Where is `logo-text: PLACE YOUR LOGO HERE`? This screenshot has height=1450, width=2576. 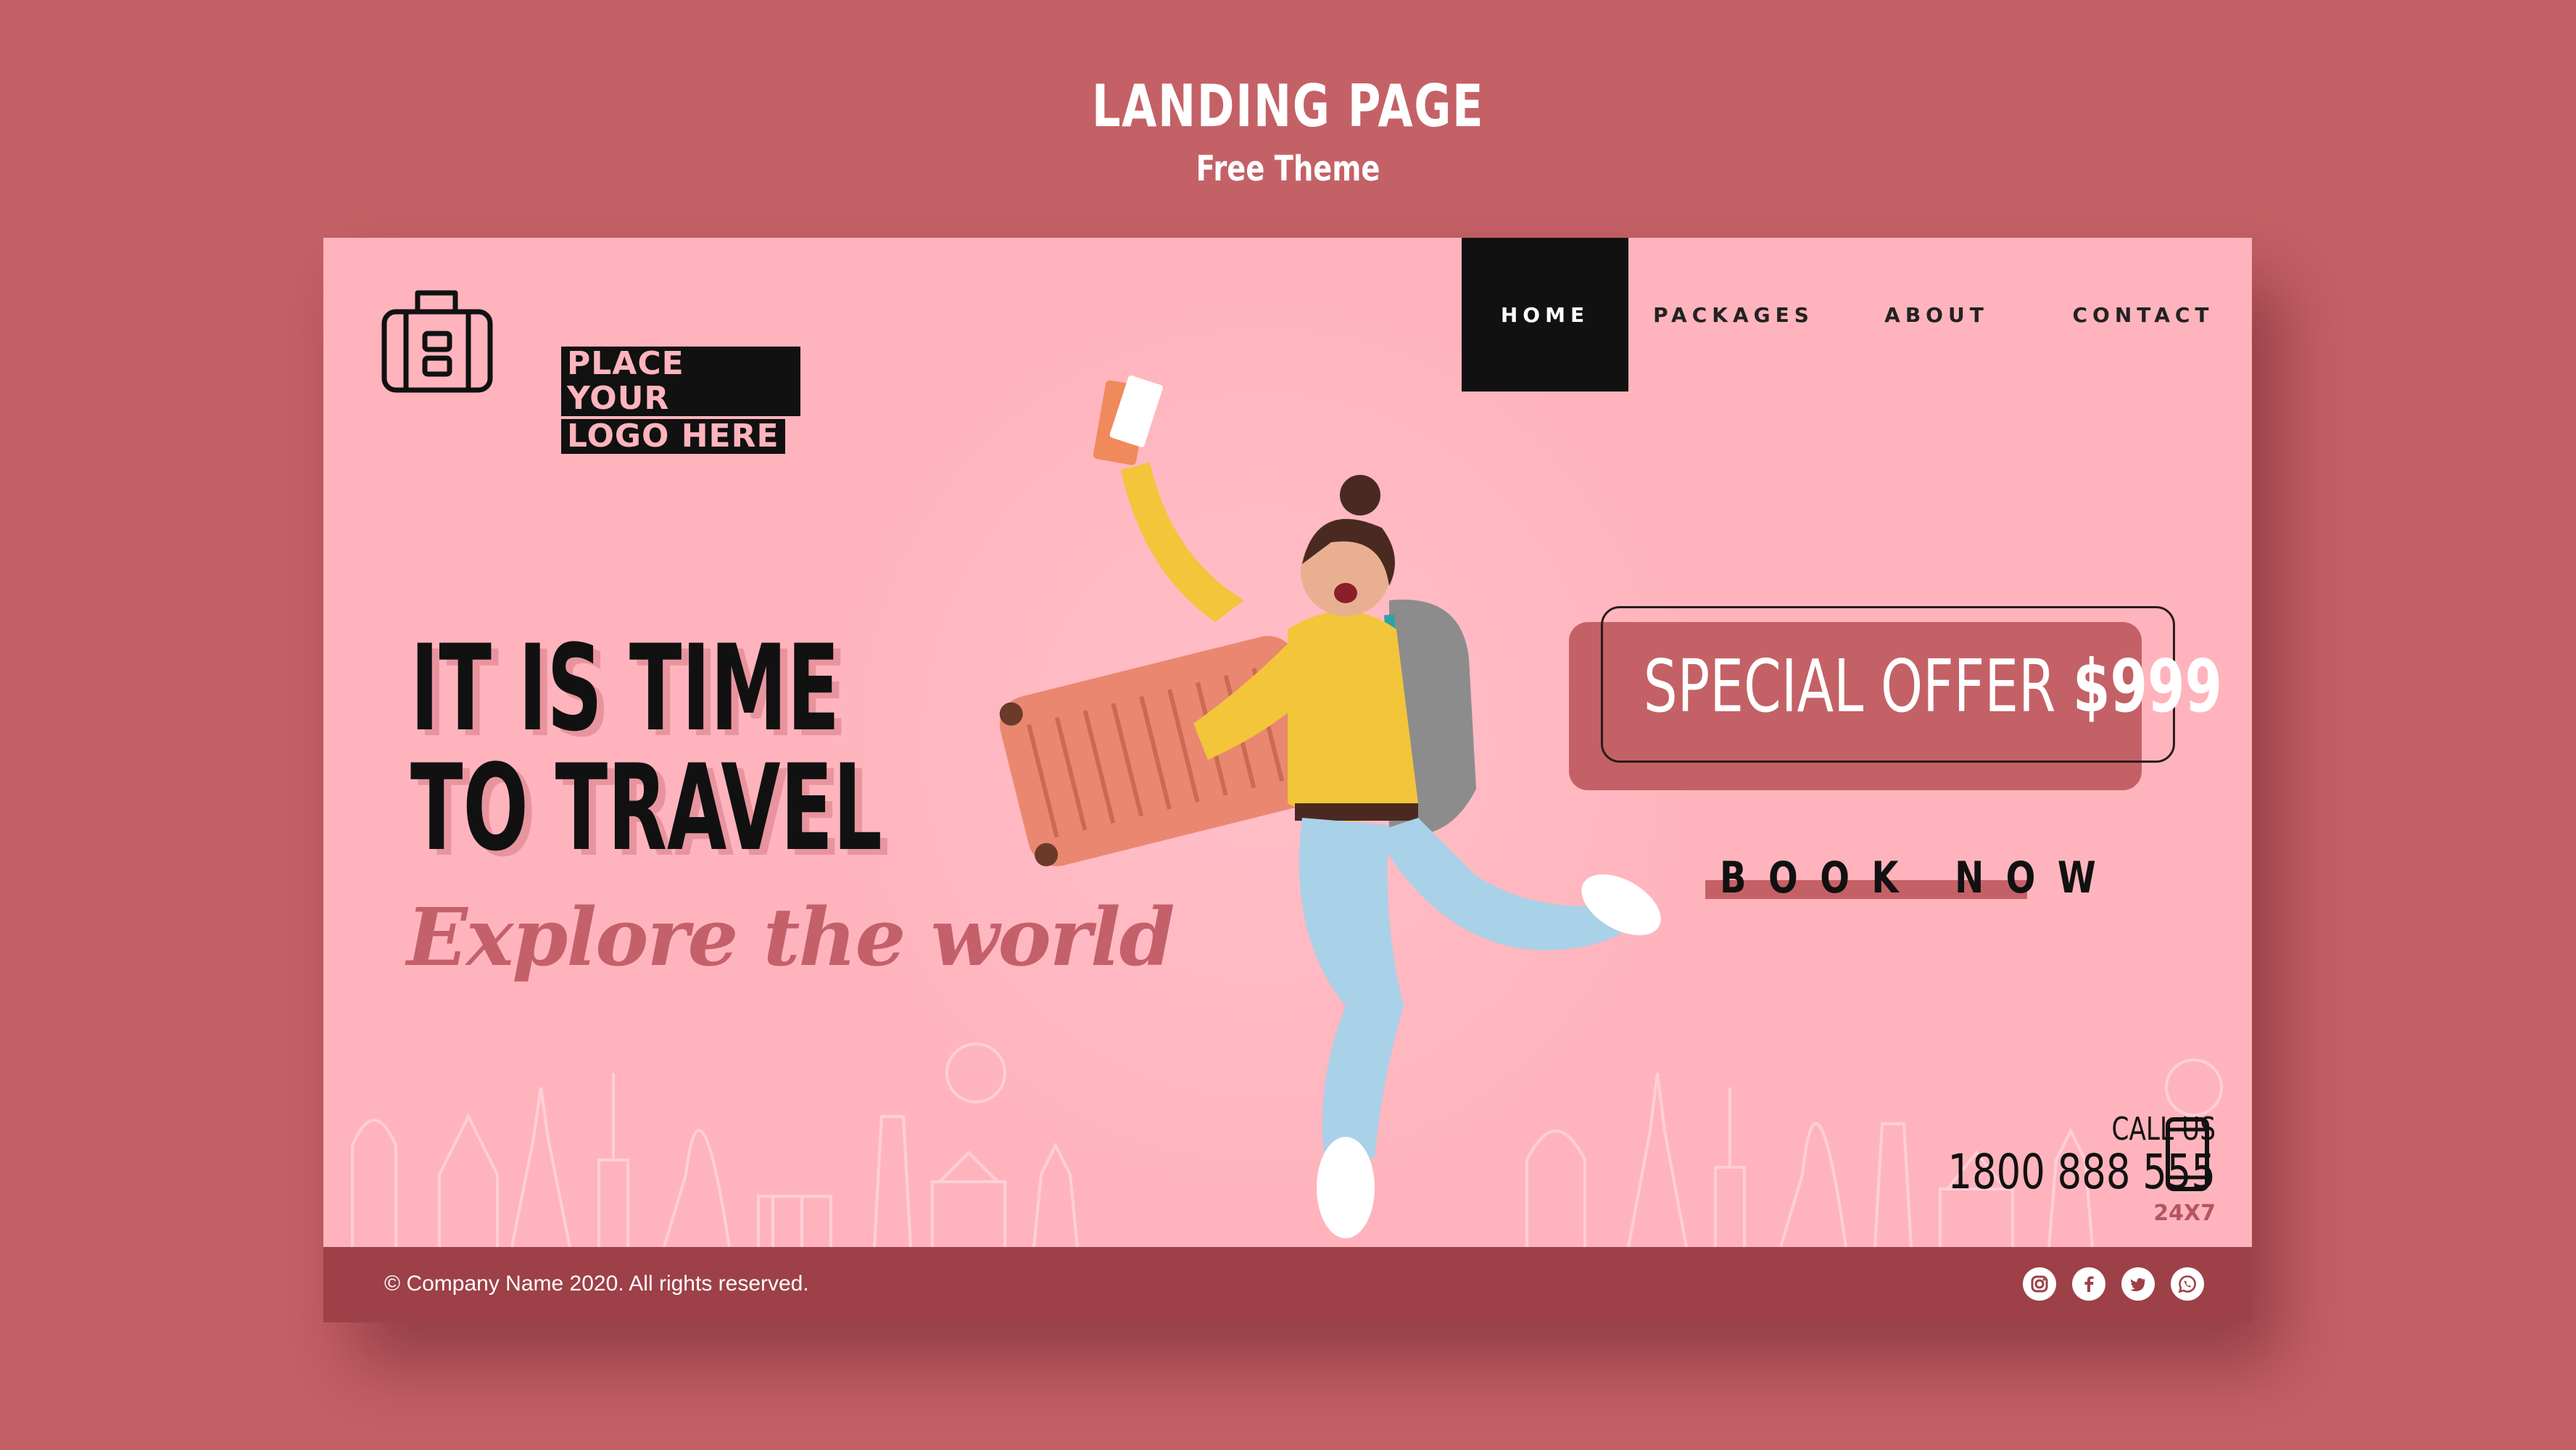
logo-text: PLACE YOUR LOGO HERE is located at coordinates (681, 402).